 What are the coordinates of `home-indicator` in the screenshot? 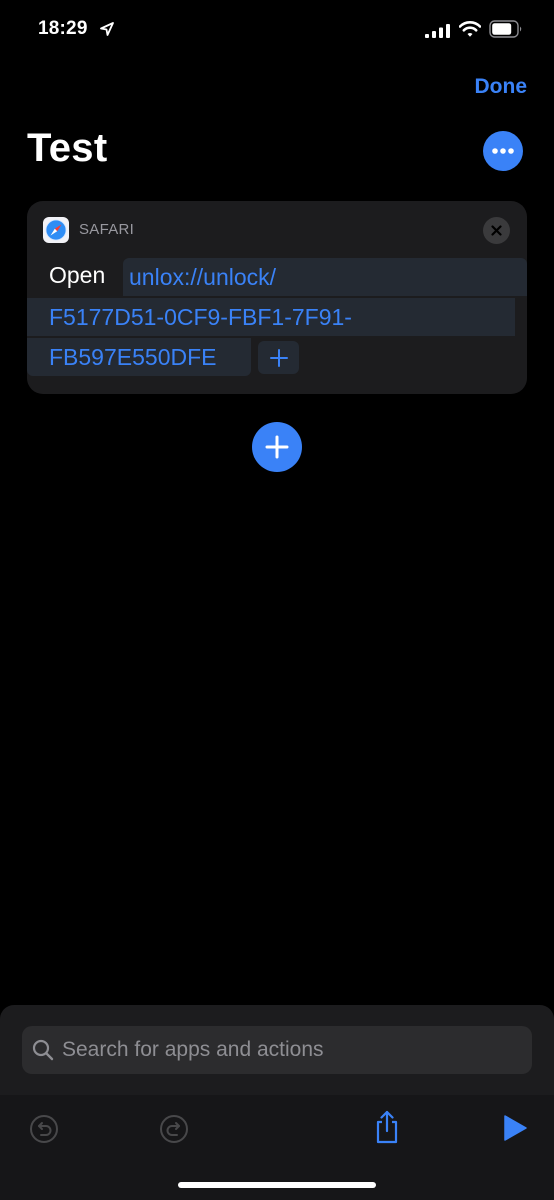 It's located at (277, 1185).